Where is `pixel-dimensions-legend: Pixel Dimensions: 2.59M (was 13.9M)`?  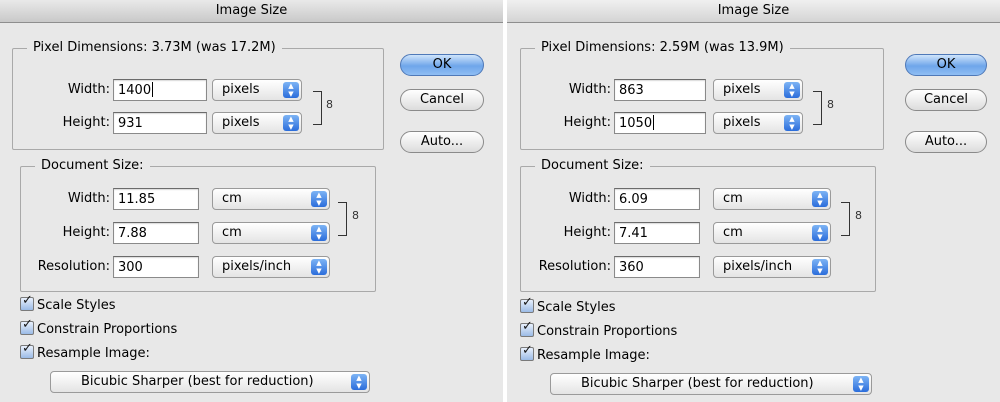 pixel-dimensions-legend: Pixel Dimensions: 2.59M (was 13.9M) is located at coordinates (662, 47).